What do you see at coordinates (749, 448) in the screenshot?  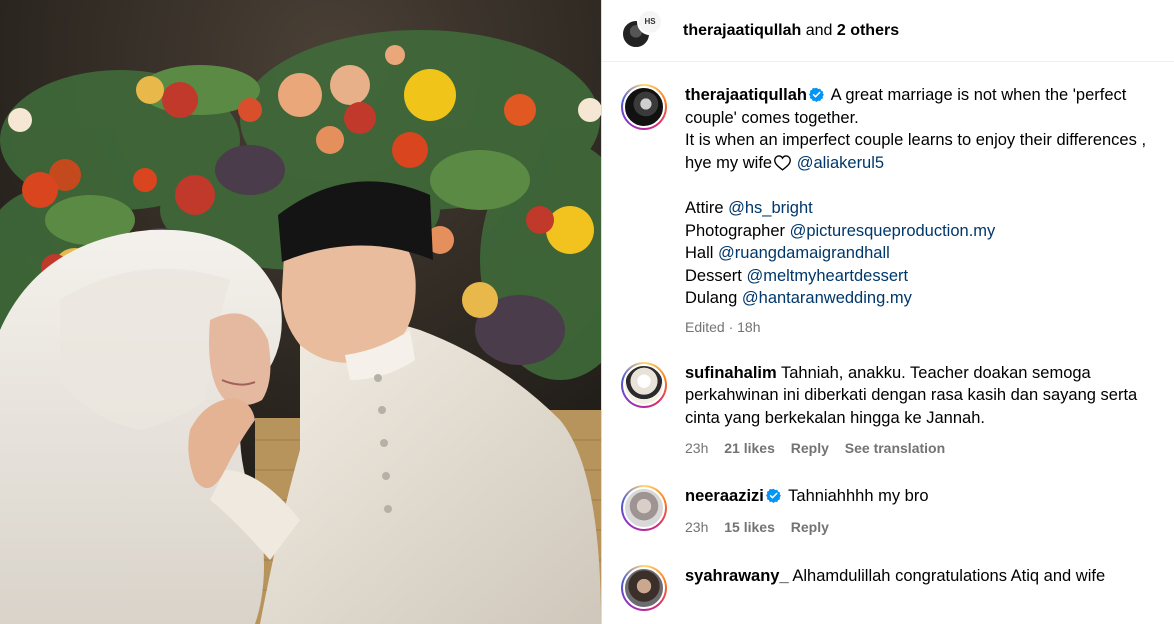 I see `comment-likes: 21 likes` at bounding box center [749, 448].